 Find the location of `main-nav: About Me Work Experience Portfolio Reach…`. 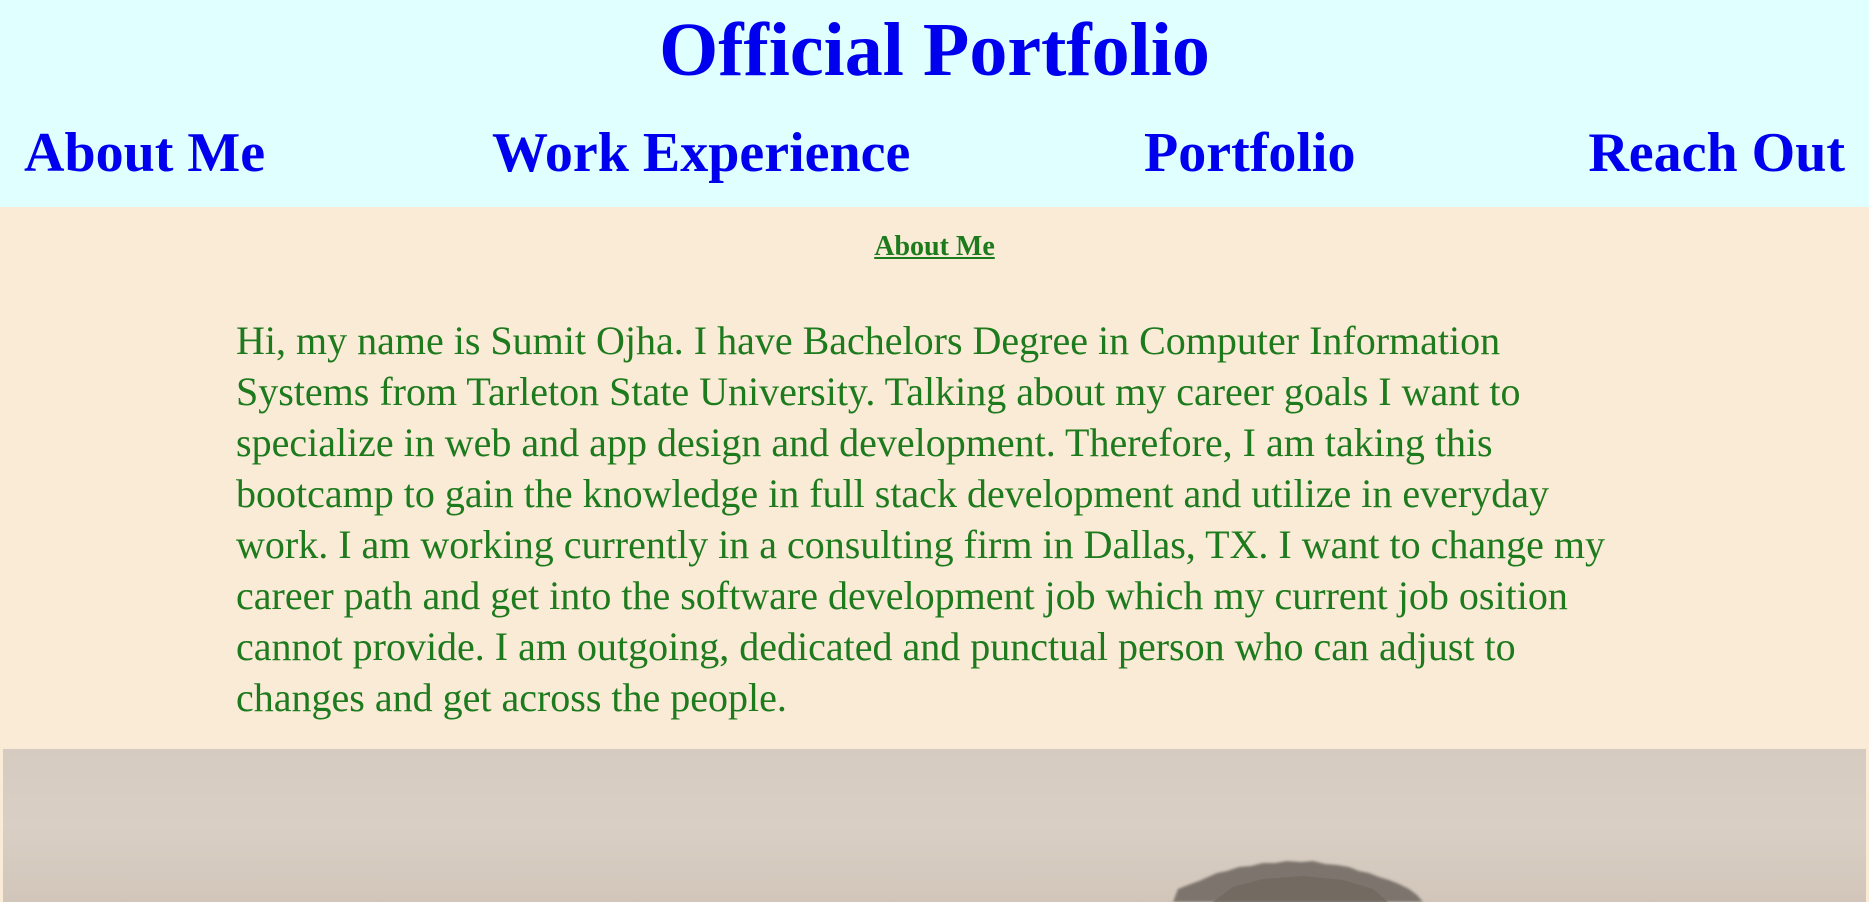

main-nav: About Me Work Experience Portfolio Reach… is located at coordinates (934, 153).